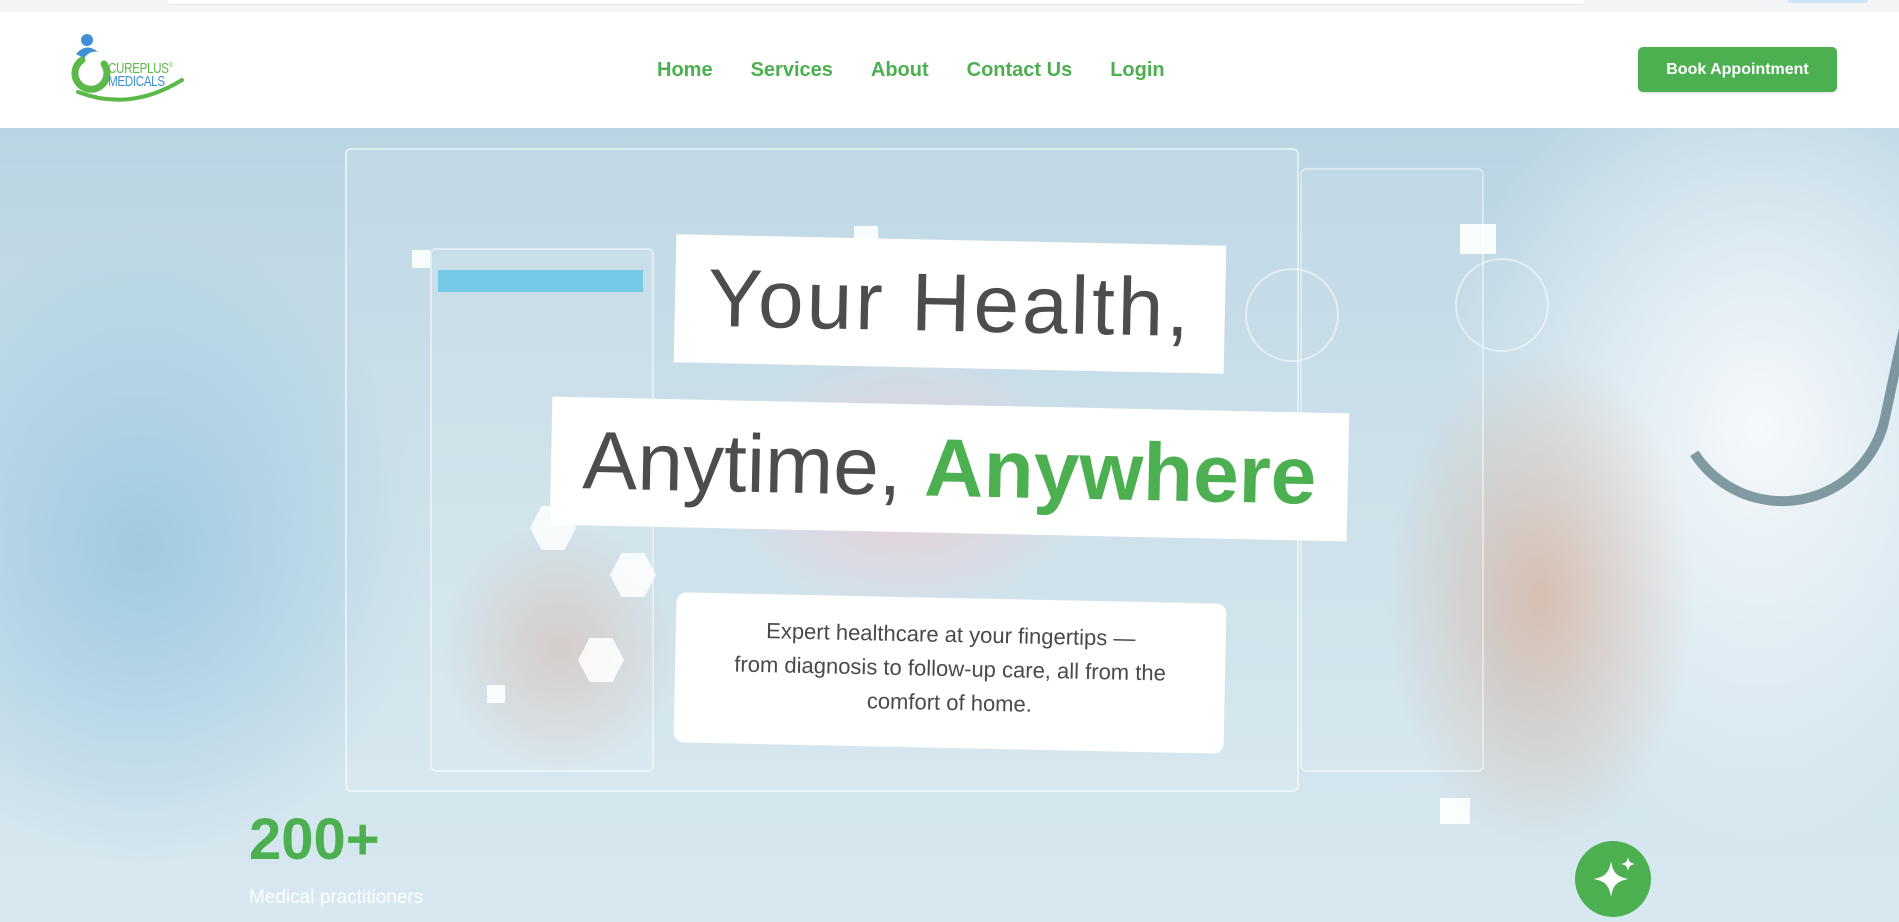 The width and height of the screenshot is (1899, 922). I want to click on sparkle-icon, so click(1614, 877).